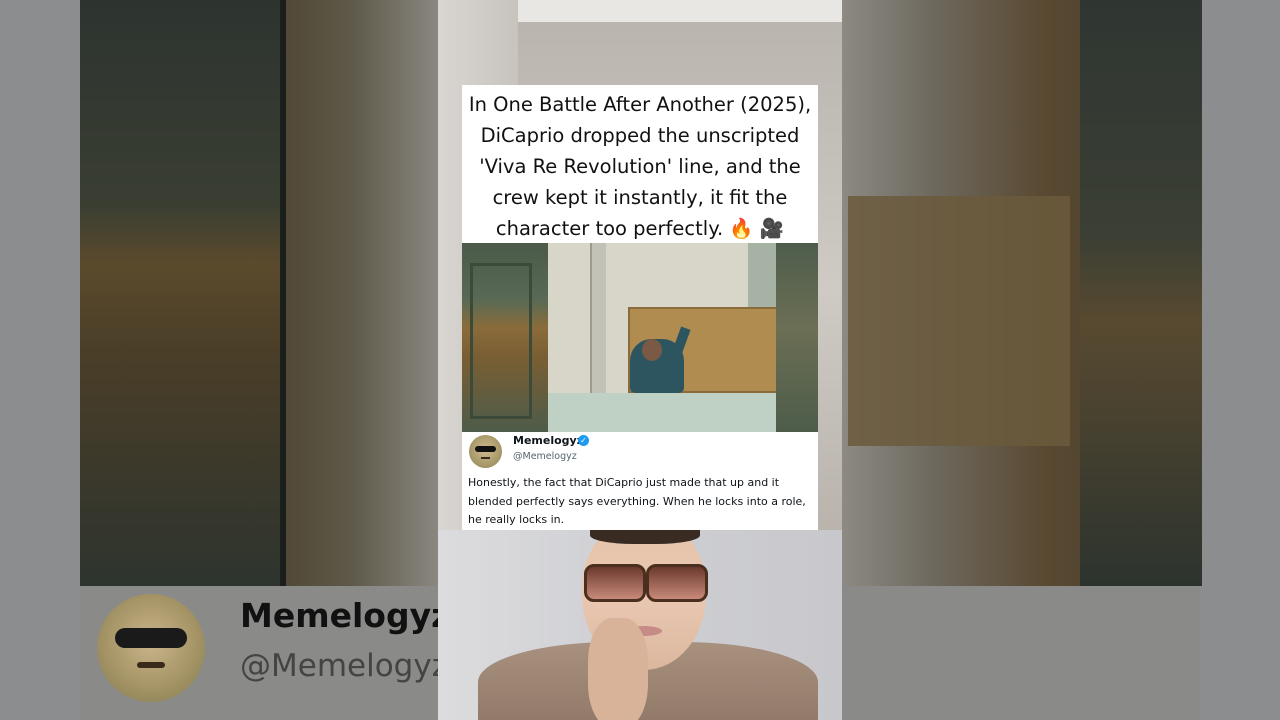 This screenshot has height=720, width=1280. I want to click on background-avatar, so click(151, 648).